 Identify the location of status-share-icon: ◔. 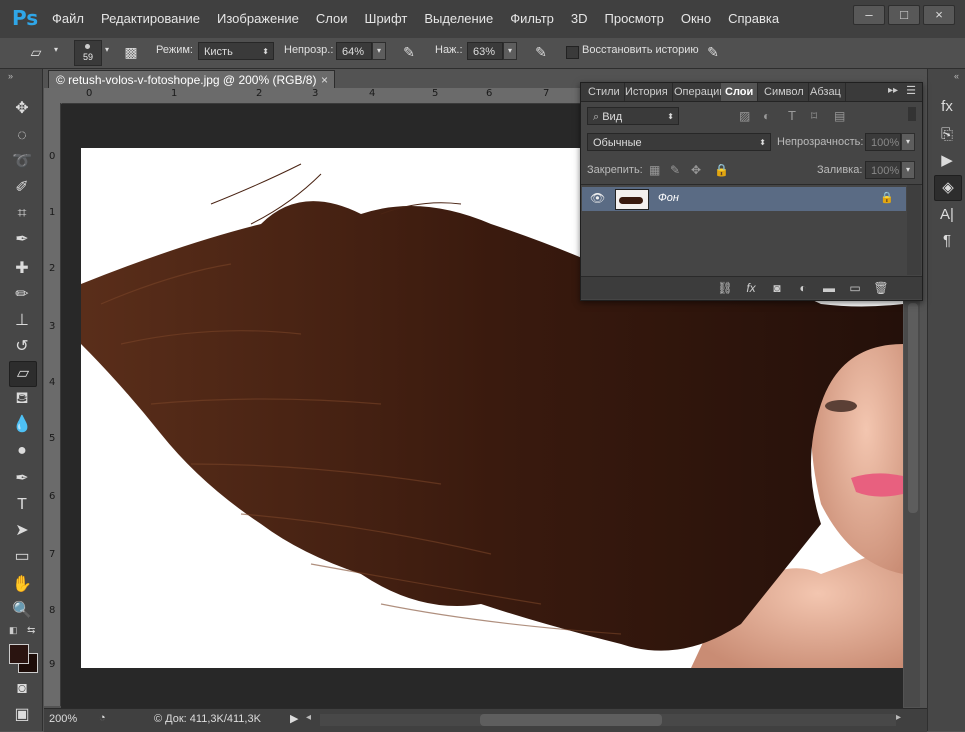
(102, 718).